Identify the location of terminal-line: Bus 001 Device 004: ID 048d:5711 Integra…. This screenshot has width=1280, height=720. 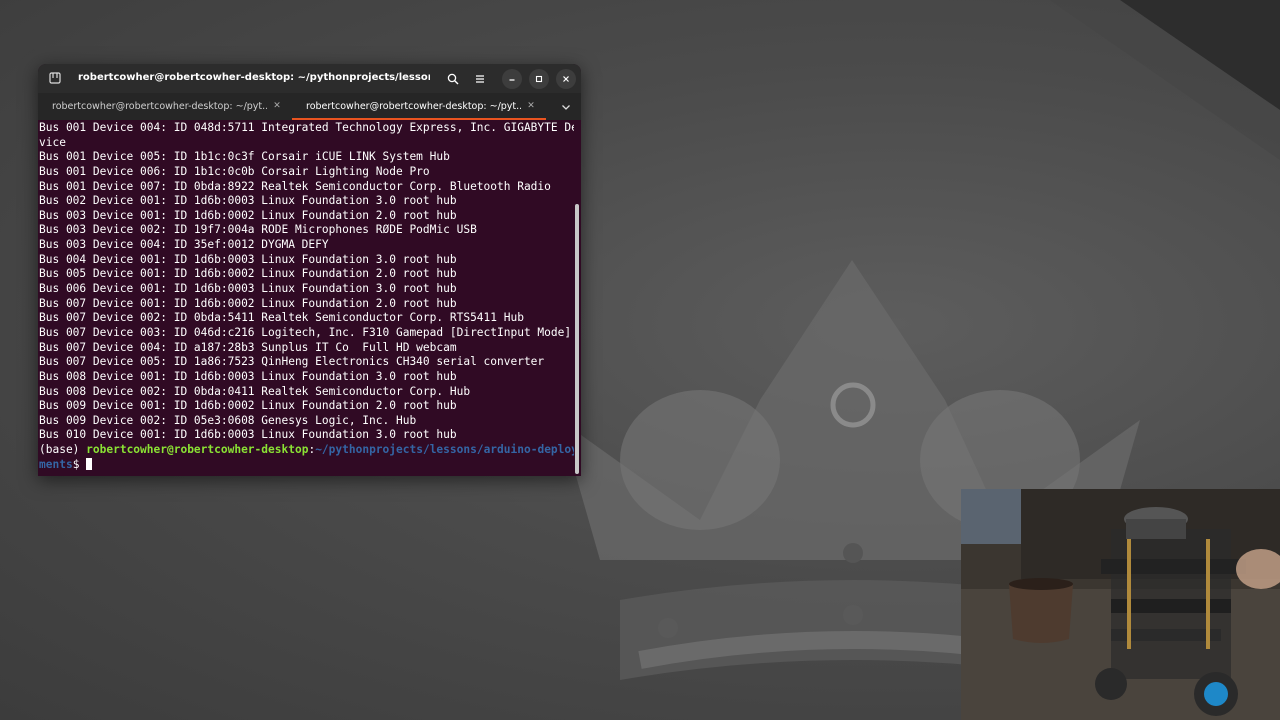
(306, 127).